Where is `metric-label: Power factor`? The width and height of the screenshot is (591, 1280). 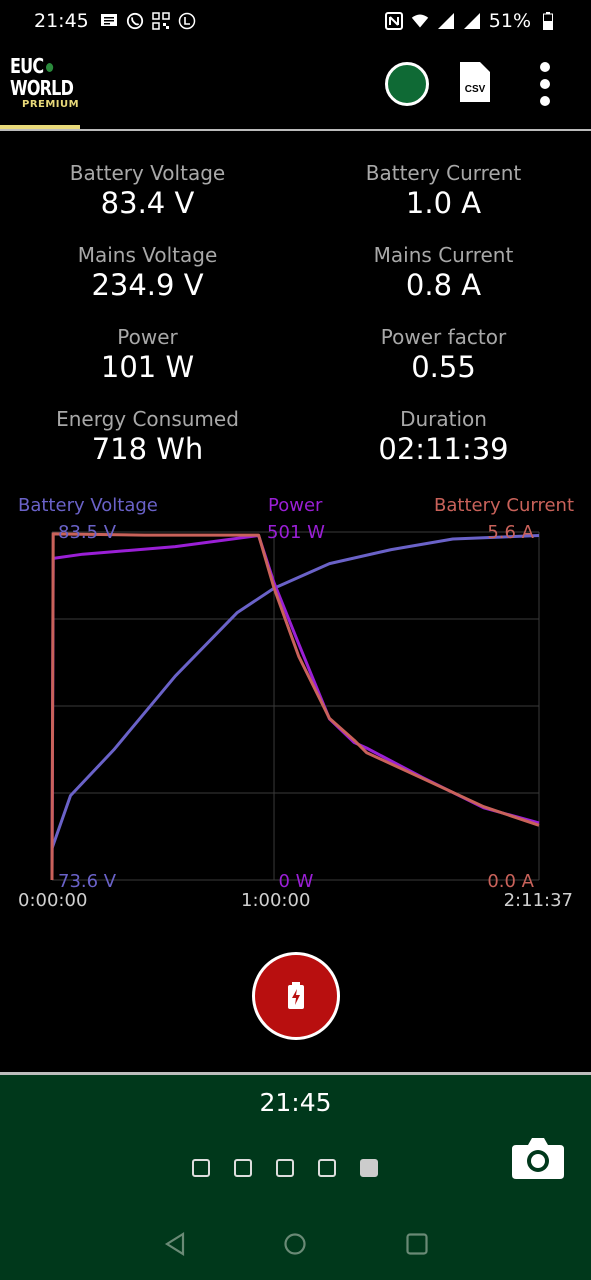
metric-label: Power factor is located at coordinates (443, 337).